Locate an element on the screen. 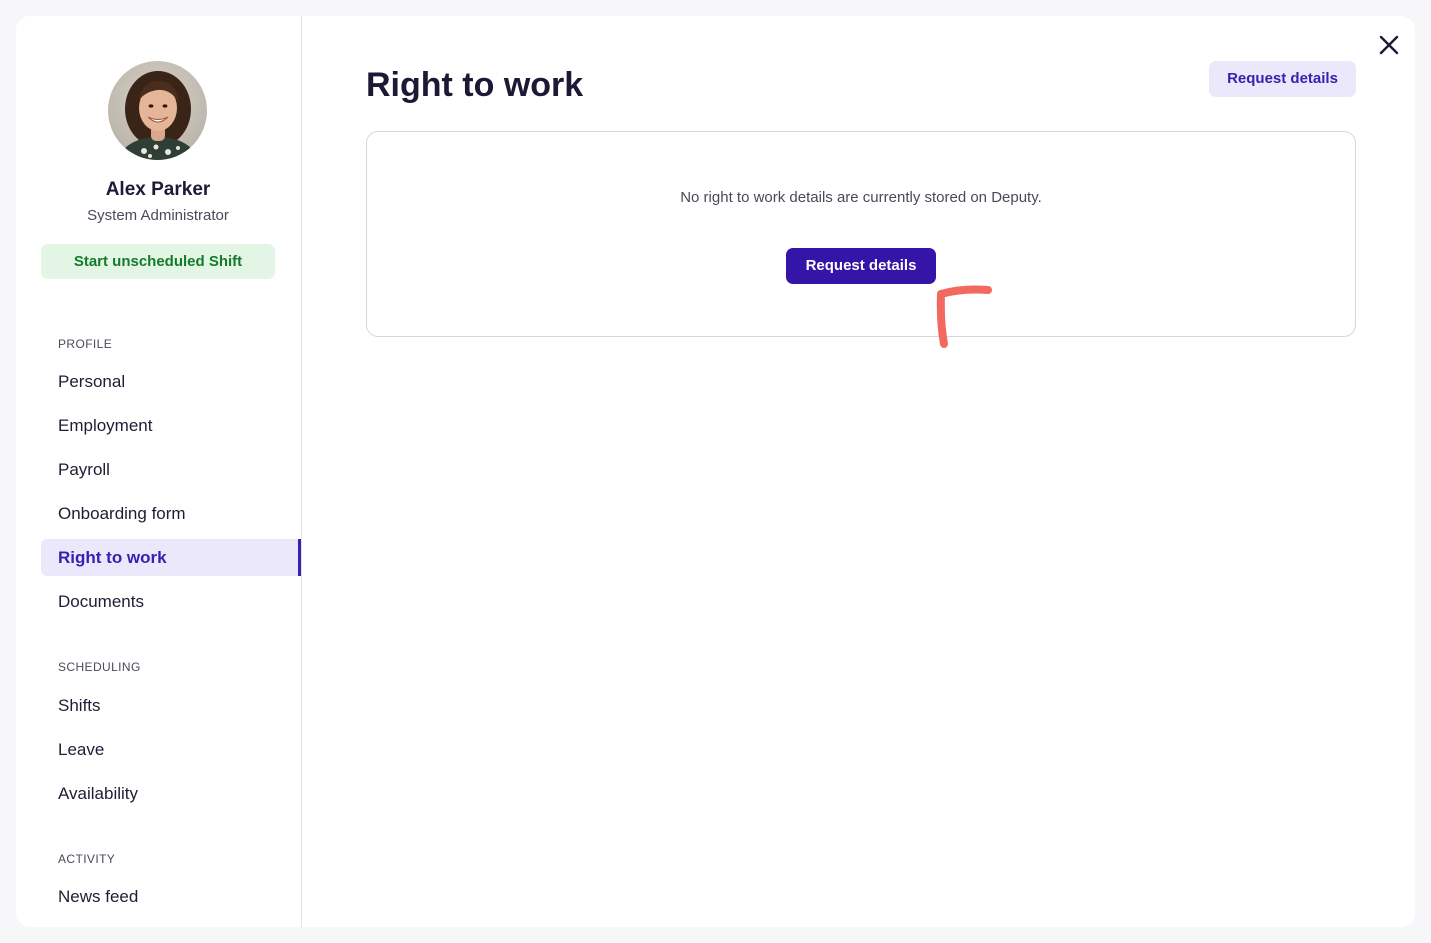 Image resolution: width=1431 pixels, height=943 pixels. section-header-profile: PROFILE is located at coordinates (85, 344).